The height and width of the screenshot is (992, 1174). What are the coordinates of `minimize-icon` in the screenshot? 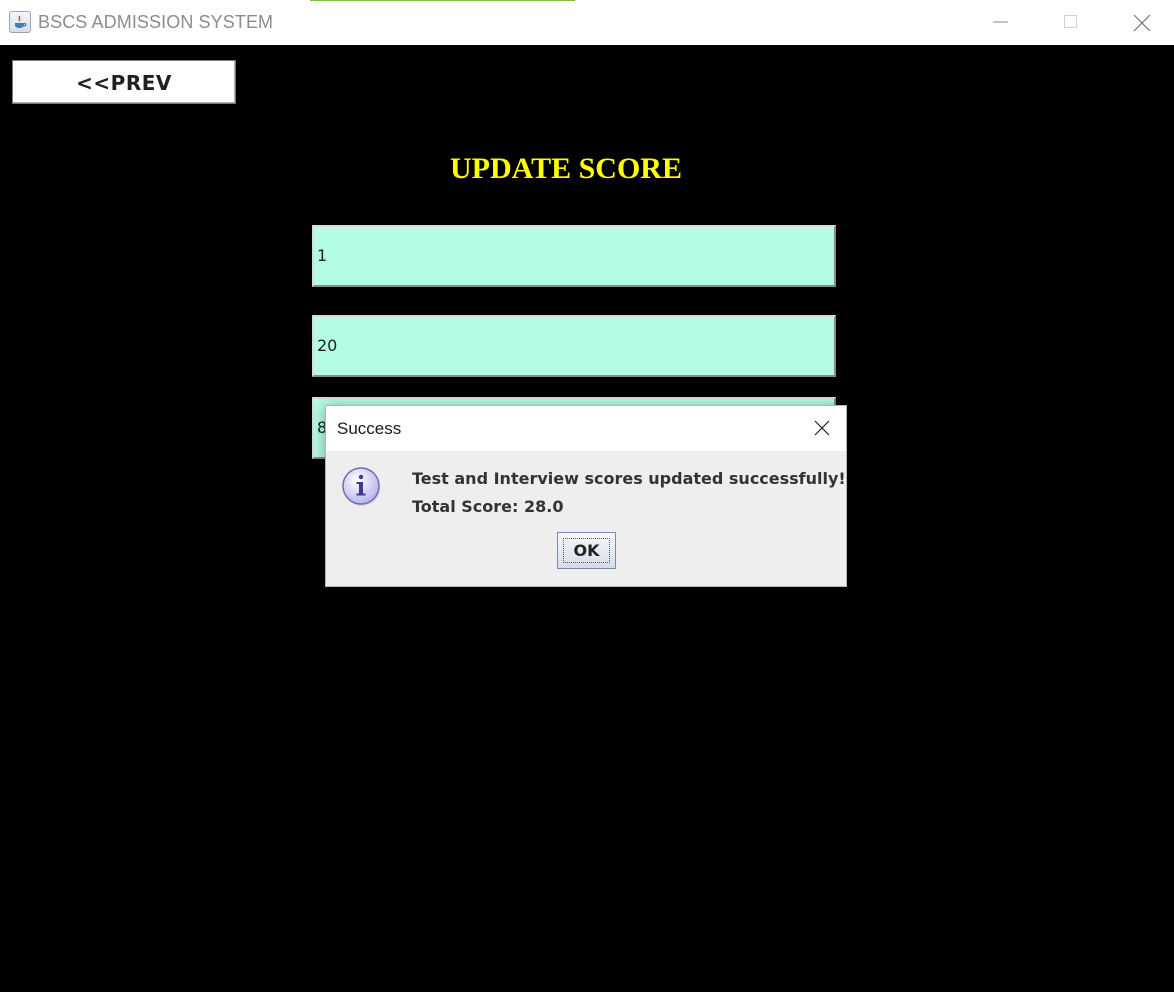 It's located at (1000, 22).